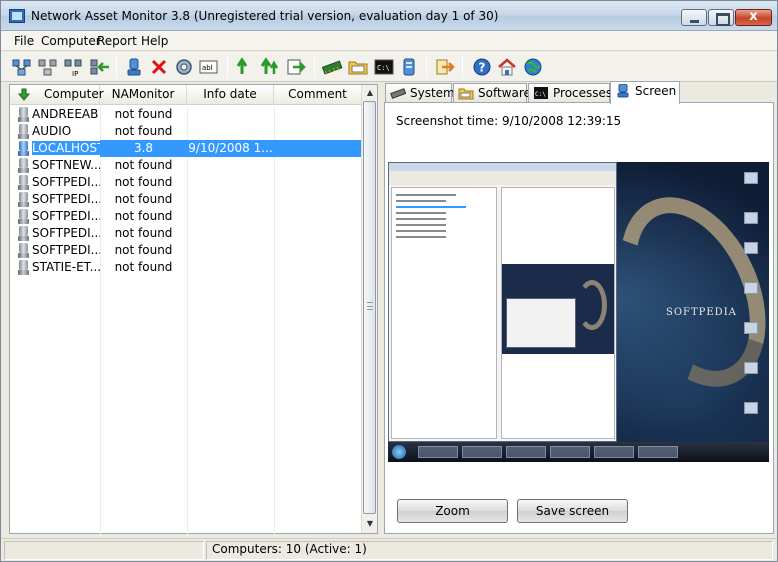  Describe the element at coordinates (645, 92) in the screenshot. I see `tab-screen: Screen` at that location.